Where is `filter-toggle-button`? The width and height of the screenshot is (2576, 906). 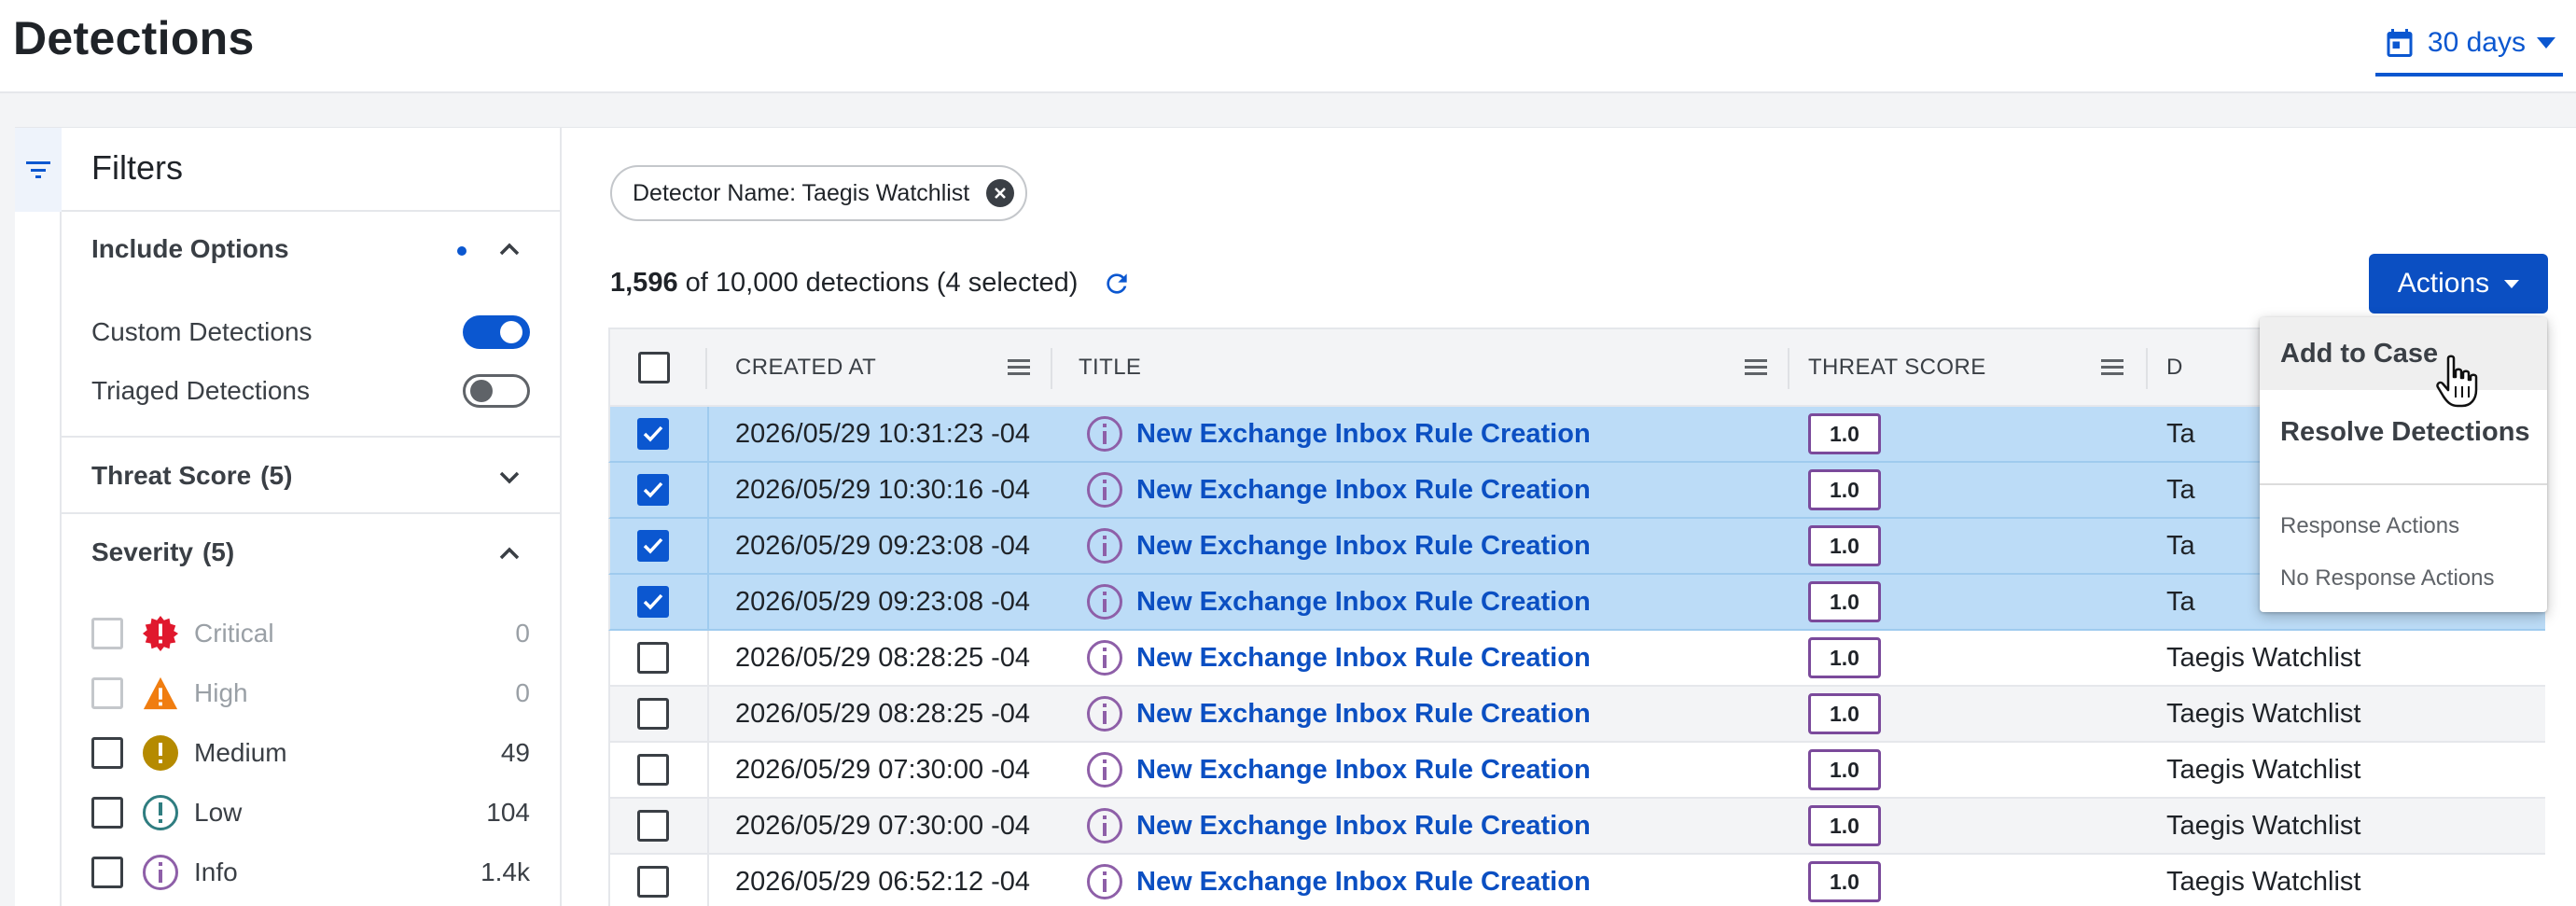 filter-toggle-button is located at coordinates (38, 170).